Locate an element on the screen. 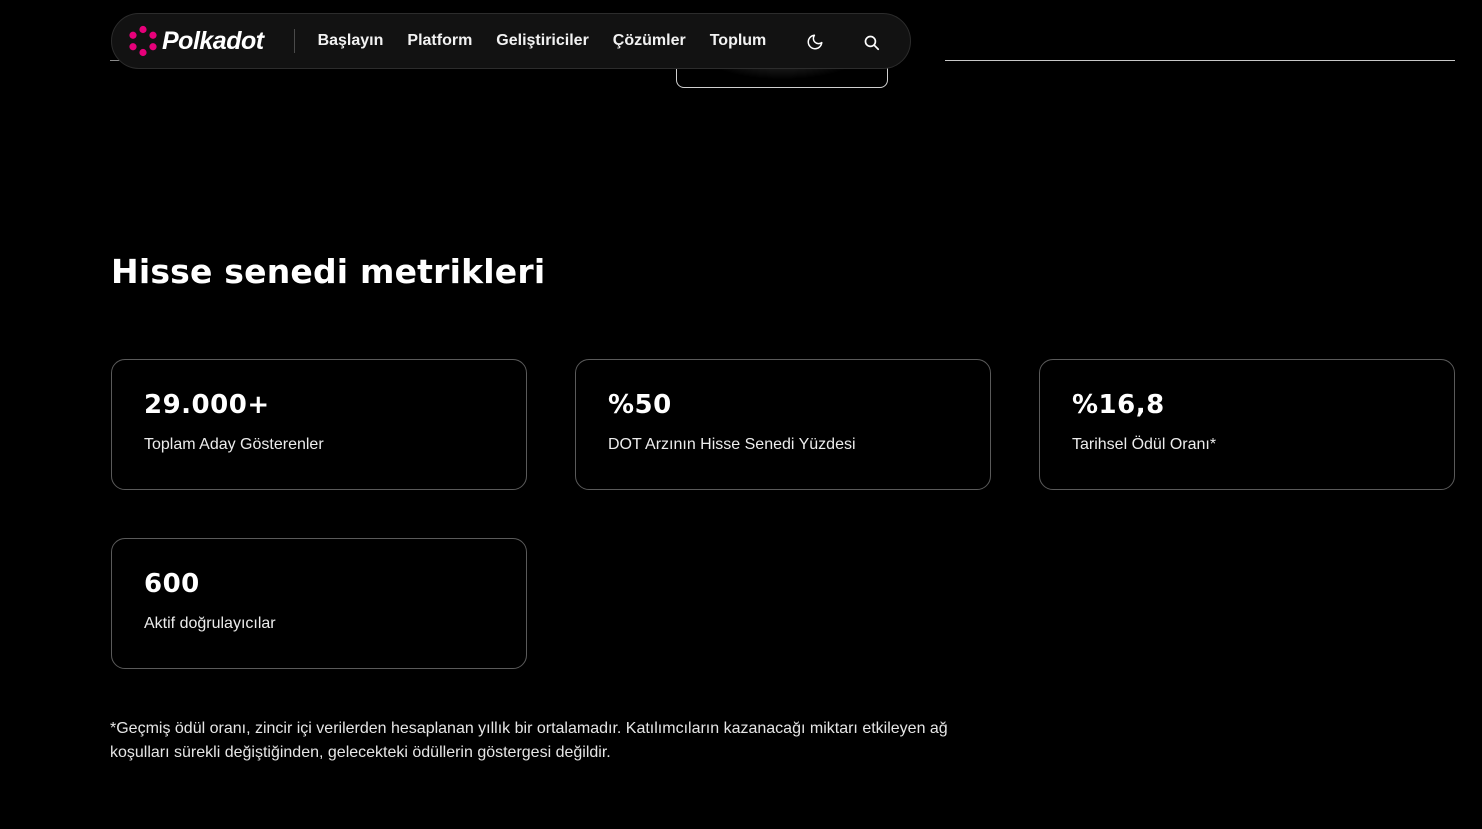 The image size is (1482, 829). moon-icon is located at coordinates (815, 42).